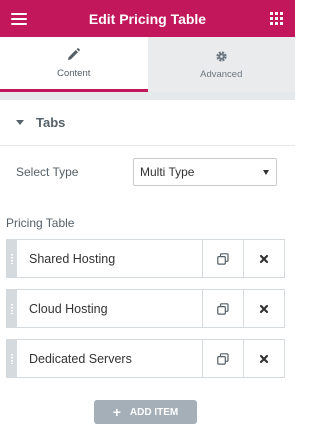  What do you see at coordinates (276, 18) in the screenshot?
I see `grid-icon` at bounding box center [276, 18].